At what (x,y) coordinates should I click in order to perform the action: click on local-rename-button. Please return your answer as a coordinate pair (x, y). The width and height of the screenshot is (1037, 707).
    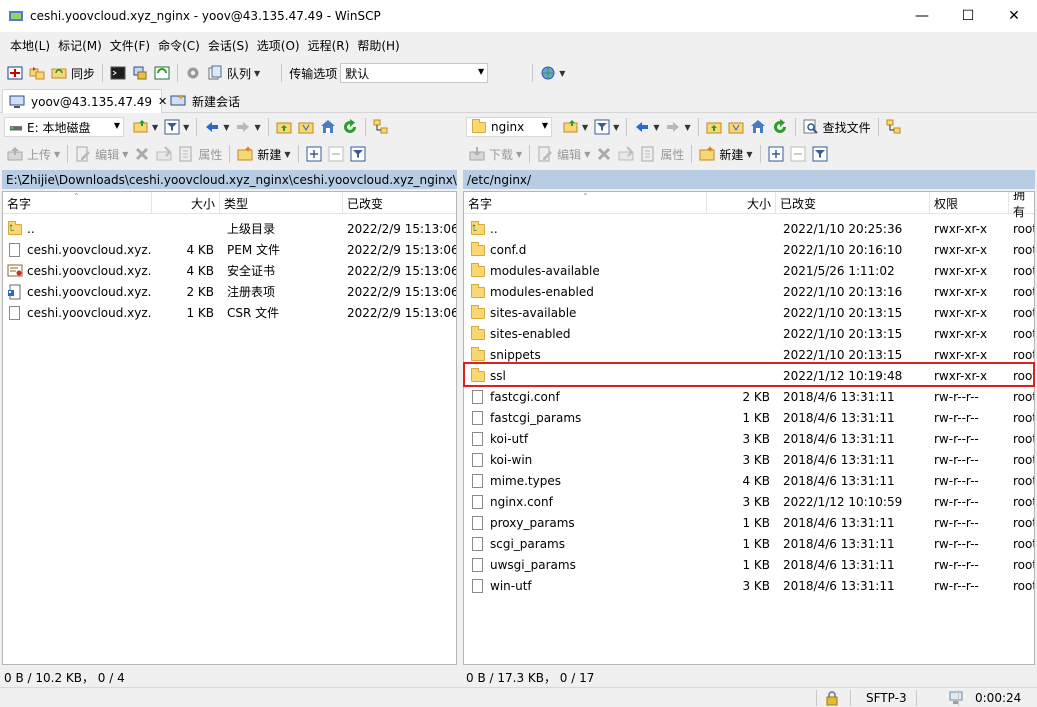
    Looking at the image, I should click on (164, 154).